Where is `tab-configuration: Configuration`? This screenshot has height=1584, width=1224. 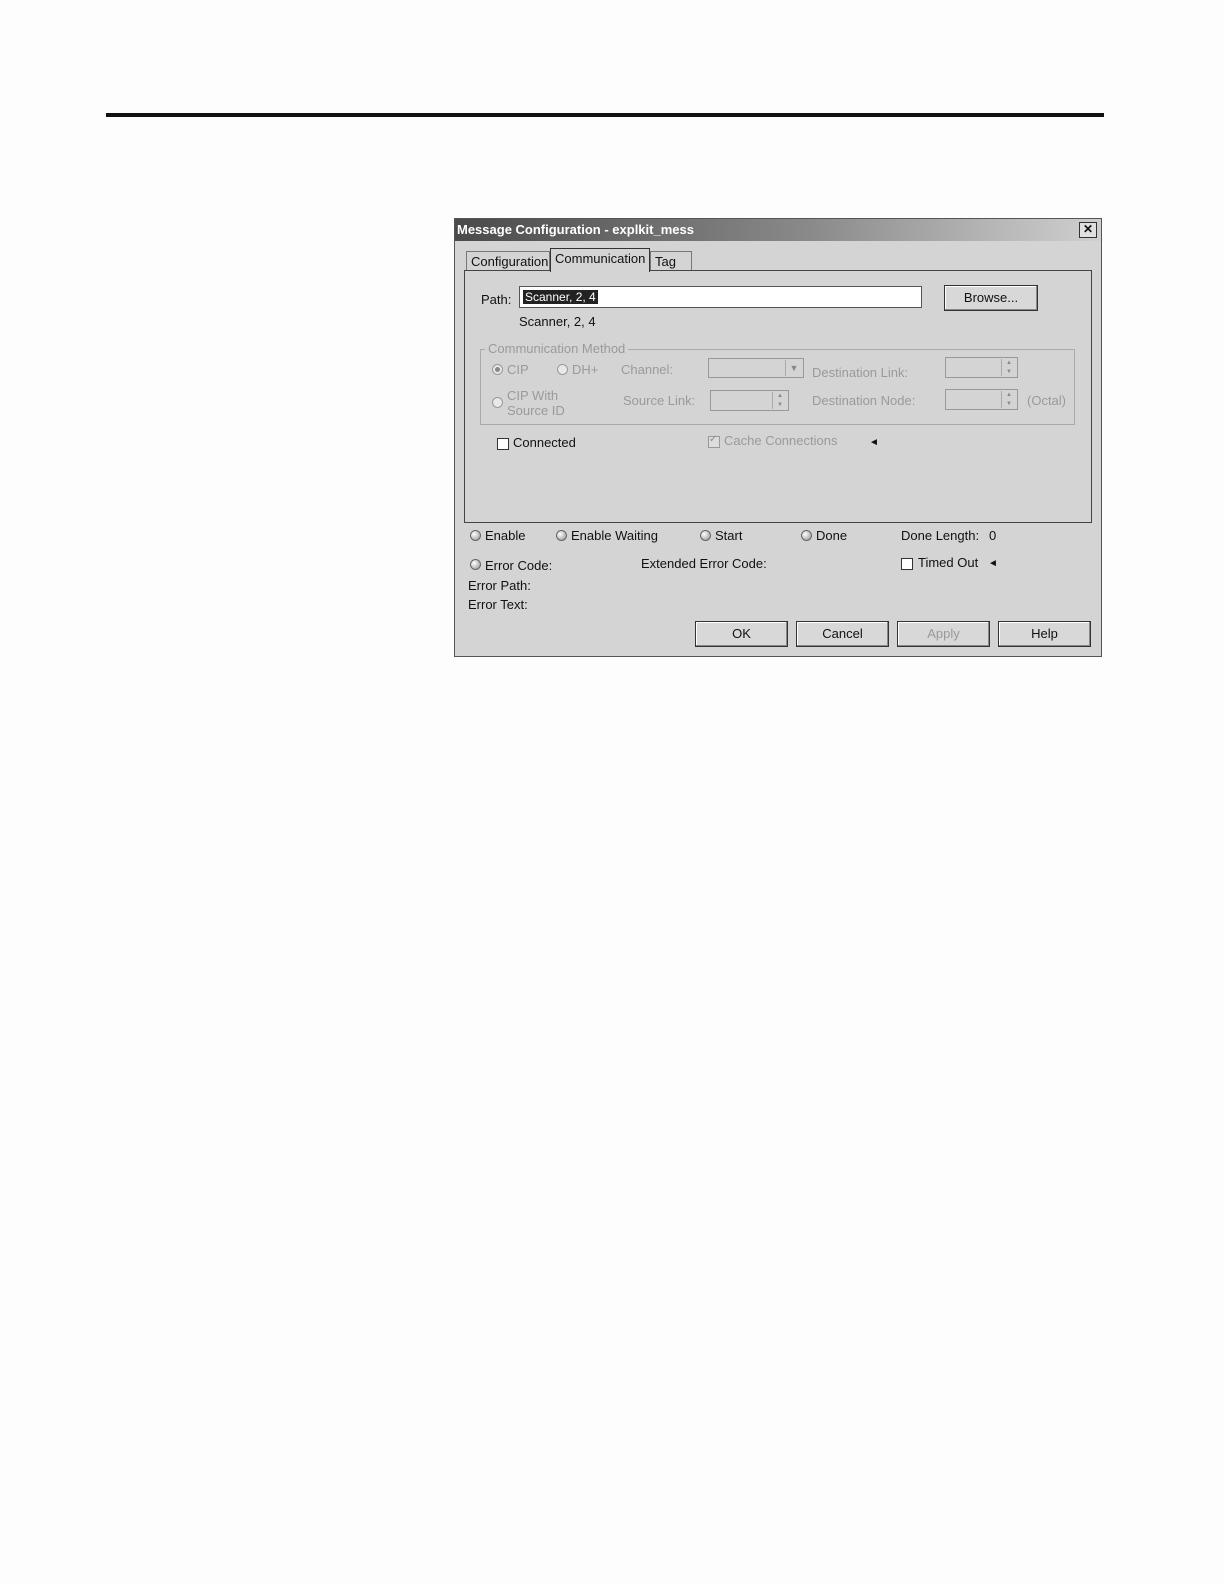 tab-configuration: Configuration is located at coordinates (508, 261).